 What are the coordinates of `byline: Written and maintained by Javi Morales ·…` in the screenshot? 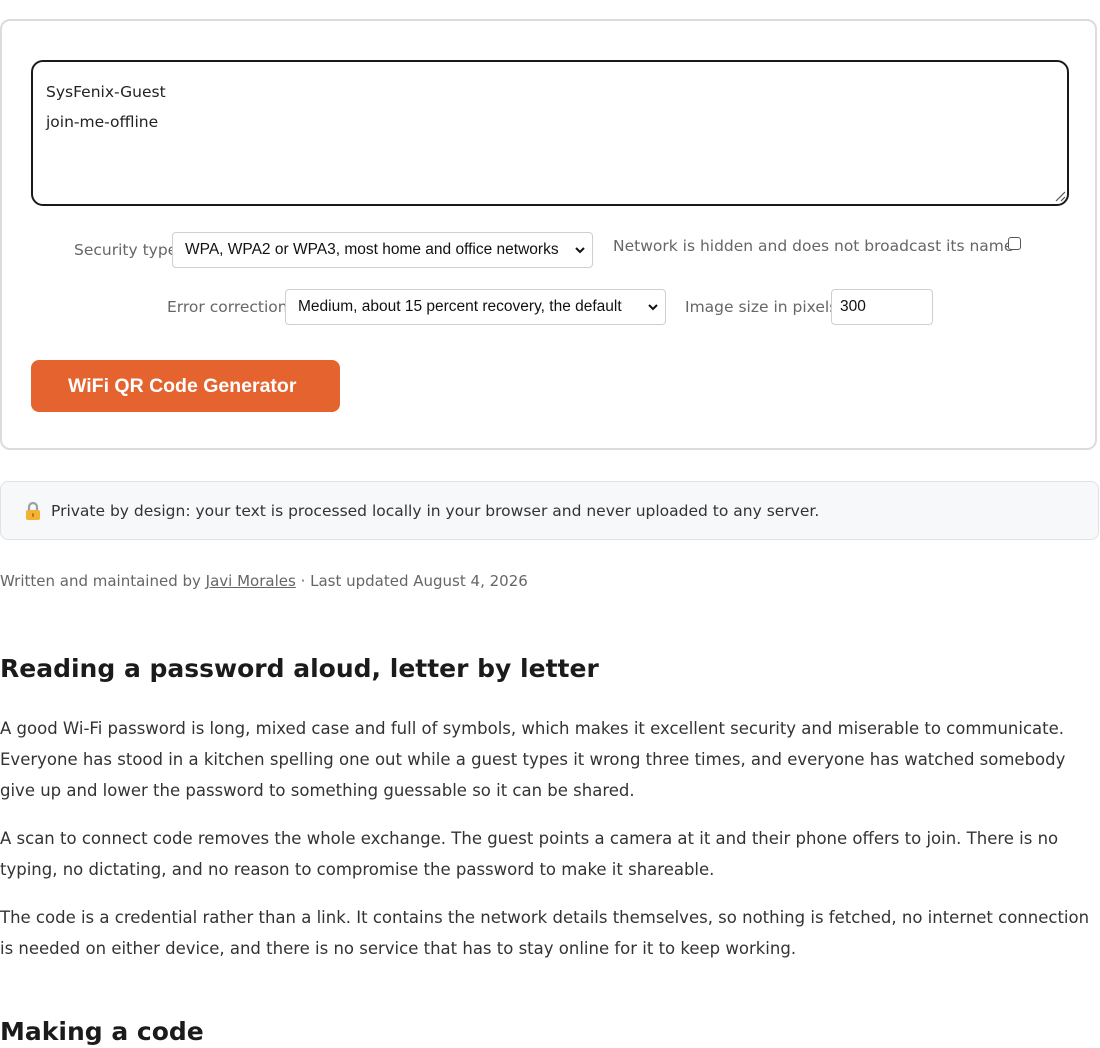 It's located at (264, 581).